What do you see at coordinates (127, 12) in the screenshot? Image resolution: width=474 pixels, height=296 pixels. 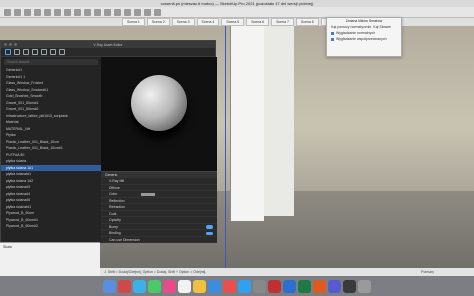 I see `paint-bucket-icon` at bounding box center [127, 12].